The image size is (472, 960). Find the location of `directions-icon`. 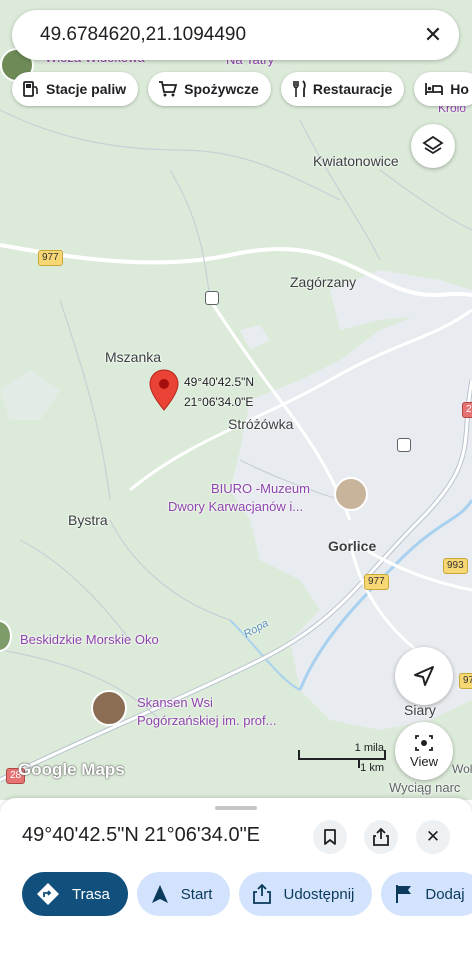

directions-icon is located at coordinates (48, 894).